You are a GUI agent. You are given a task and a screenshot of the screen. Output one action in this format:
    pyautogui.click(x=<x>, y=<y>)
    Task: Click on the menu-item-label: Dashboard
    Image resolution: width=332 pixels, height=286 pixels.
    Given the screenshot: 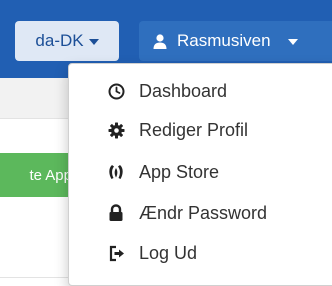 What is the action you would take?
    pyautogui.click(x=183, y=90)
    